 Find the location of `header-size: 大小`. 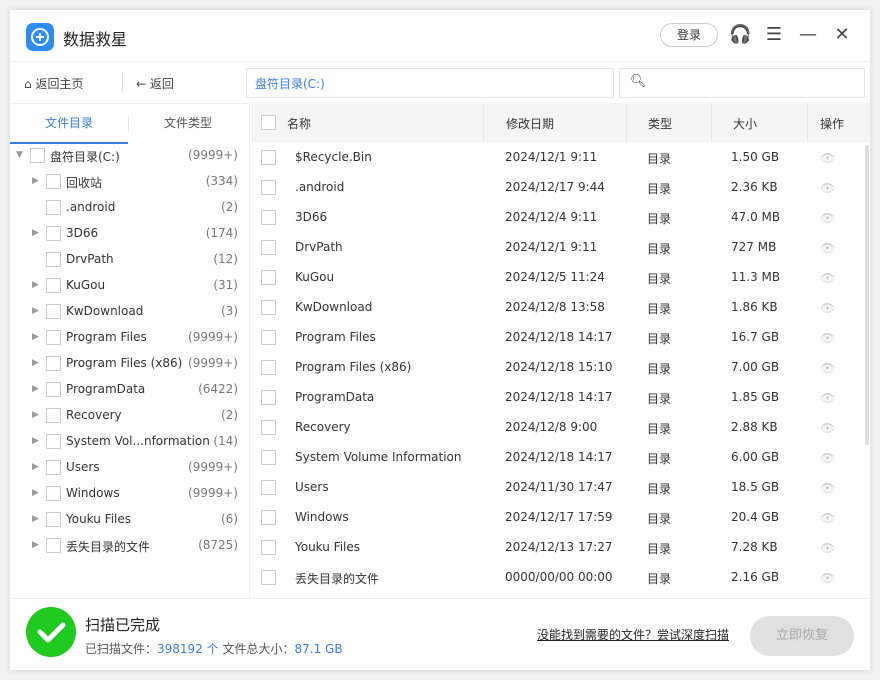

header-size: 大小 is located at coordinates (745, 123).